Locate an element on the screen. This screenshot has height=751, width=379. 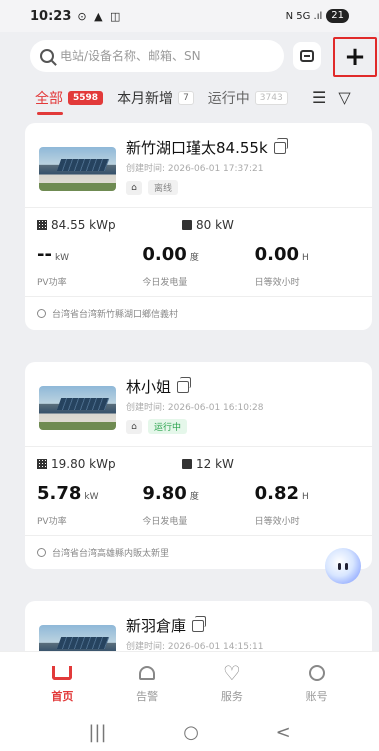
count-badge: 3743 is located at coordinates (271, 98).